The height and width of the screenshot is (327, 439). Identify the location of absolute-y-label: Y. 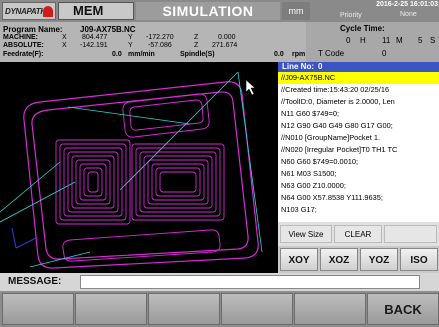
(130, 45).